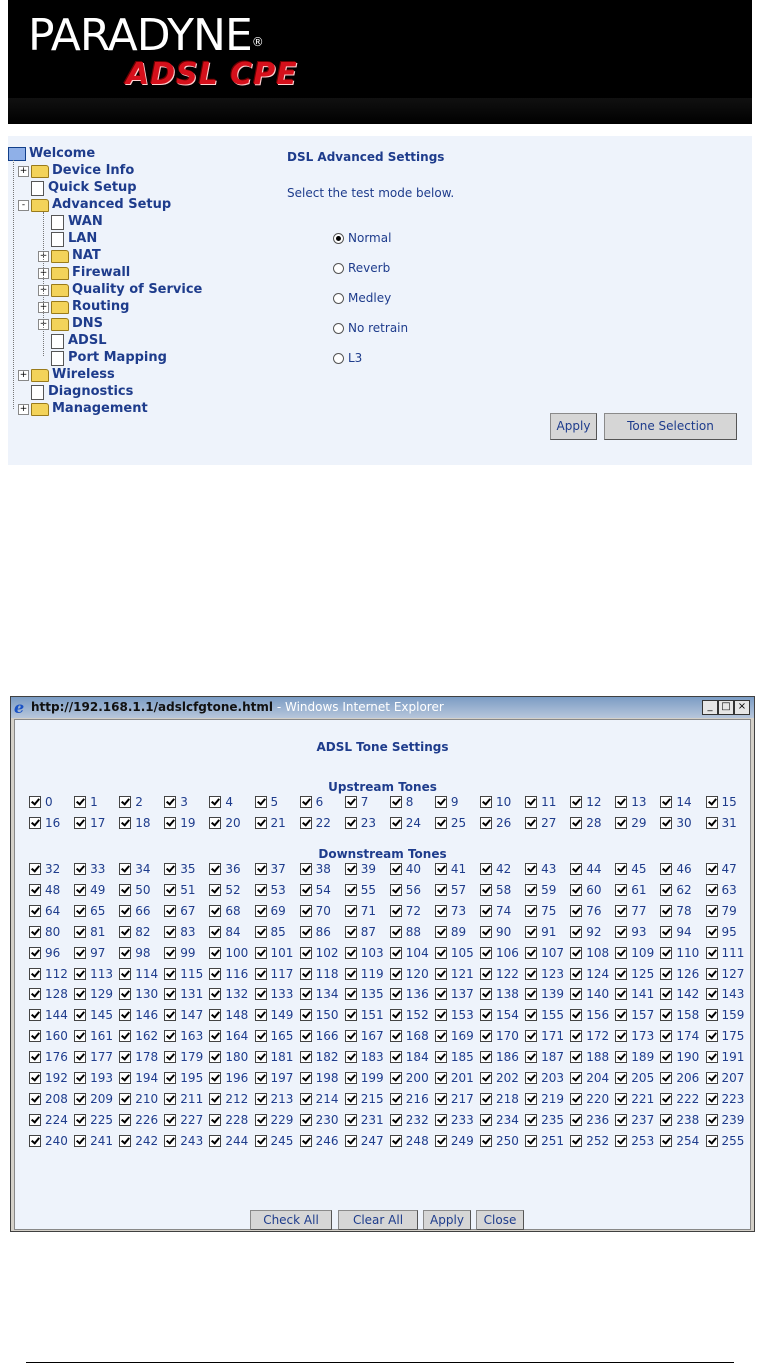 The height and width of the screenshot is (1372, 762). Describe the element at coordinates (89, 890) in the screenshot. I see `tone-checkbox: 49` at that location.